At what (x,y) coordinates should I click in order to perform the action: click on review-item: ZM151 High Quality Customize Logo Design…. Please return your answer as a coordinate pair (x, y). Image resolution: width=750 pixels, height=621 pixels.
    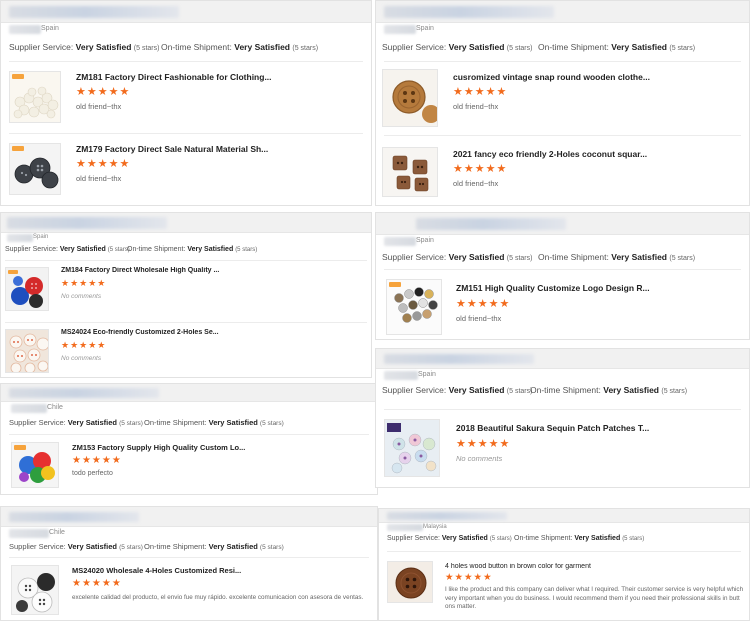
    Looking at the image, I should click on (562, 307).